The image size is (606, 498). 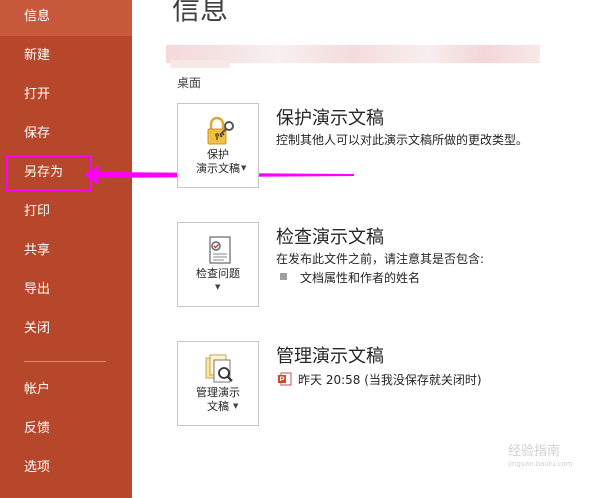 What do you see at coordinates (540, 464) in the screenshot?
I see `watermark-subtext: jingyan.baidu.com` at bounding box center [540, 464].